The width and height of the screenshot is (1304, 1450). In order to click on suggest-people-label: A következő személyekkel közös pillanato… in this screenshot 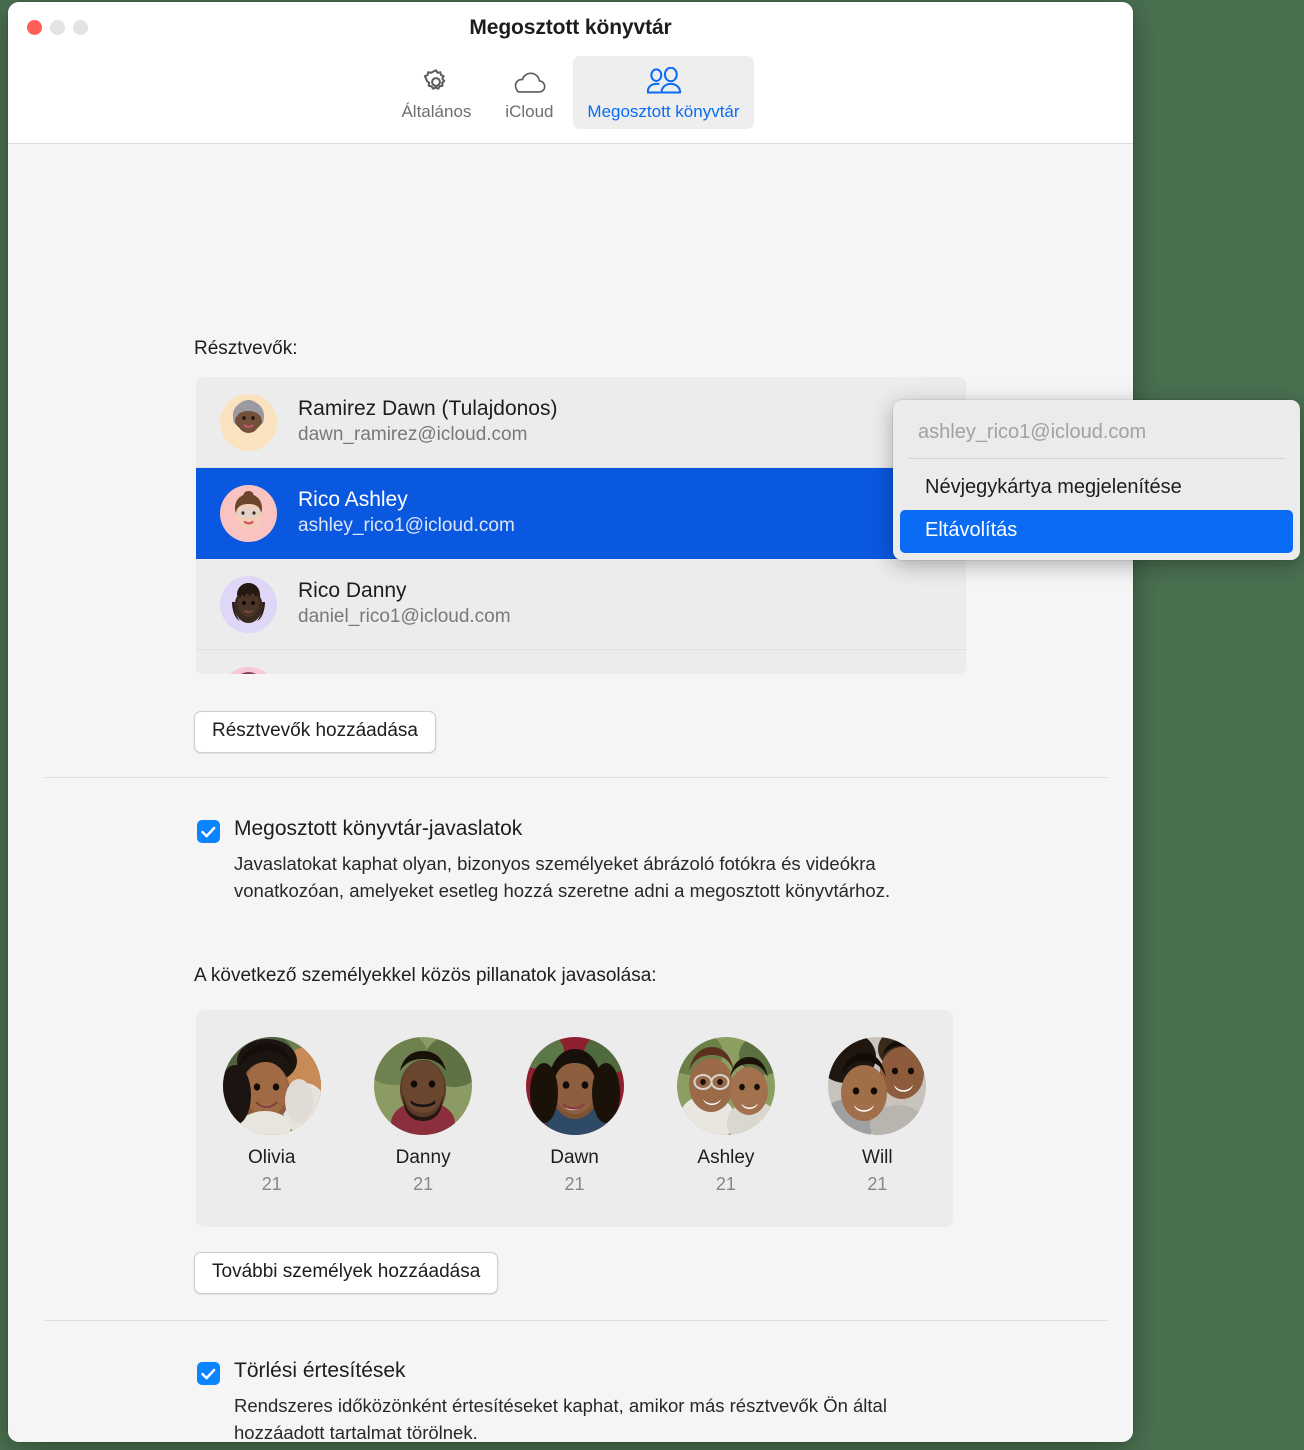, I will do `click(425, 975)`.